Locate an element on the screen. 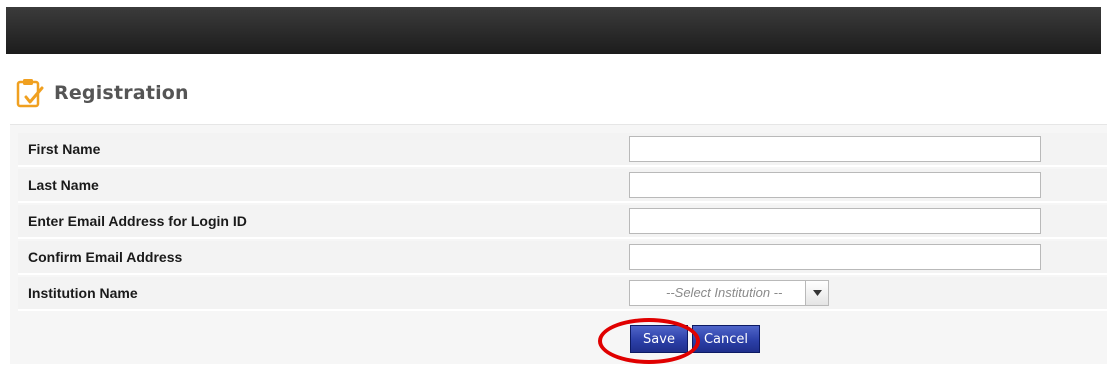 The height and width of the screenshot is (373, 1107). email-row: Enter Email Address for Login ID is located at coordinates (562, 222).